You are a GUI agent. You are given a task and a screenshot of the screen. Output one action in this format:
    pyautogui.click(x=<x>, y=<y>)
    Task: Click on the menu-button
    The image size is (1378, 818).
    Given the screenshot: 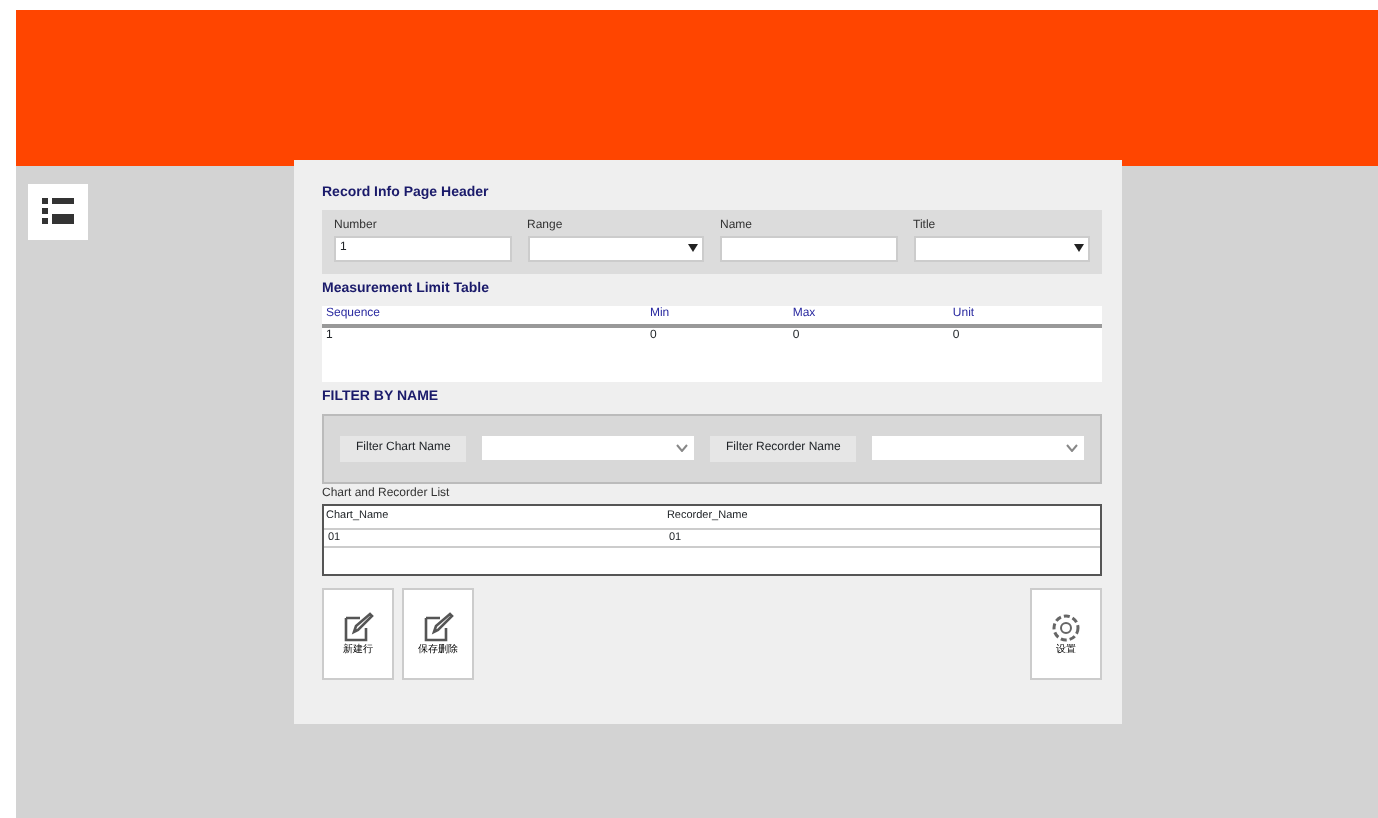 What is the action you would take?
    pyautogui.click(x=58, y=212)
    